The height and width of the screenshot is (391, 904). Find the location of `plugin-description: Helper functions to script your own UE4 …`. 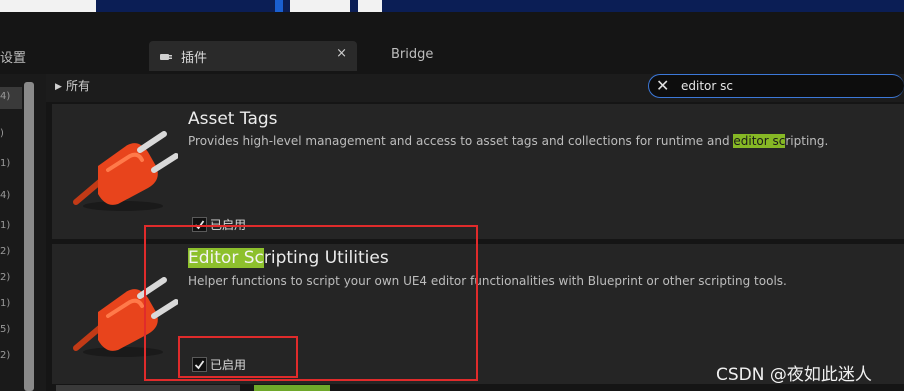

plugin-description: Helper functions to script your own UE4 … is located at coordinates (487, 281).